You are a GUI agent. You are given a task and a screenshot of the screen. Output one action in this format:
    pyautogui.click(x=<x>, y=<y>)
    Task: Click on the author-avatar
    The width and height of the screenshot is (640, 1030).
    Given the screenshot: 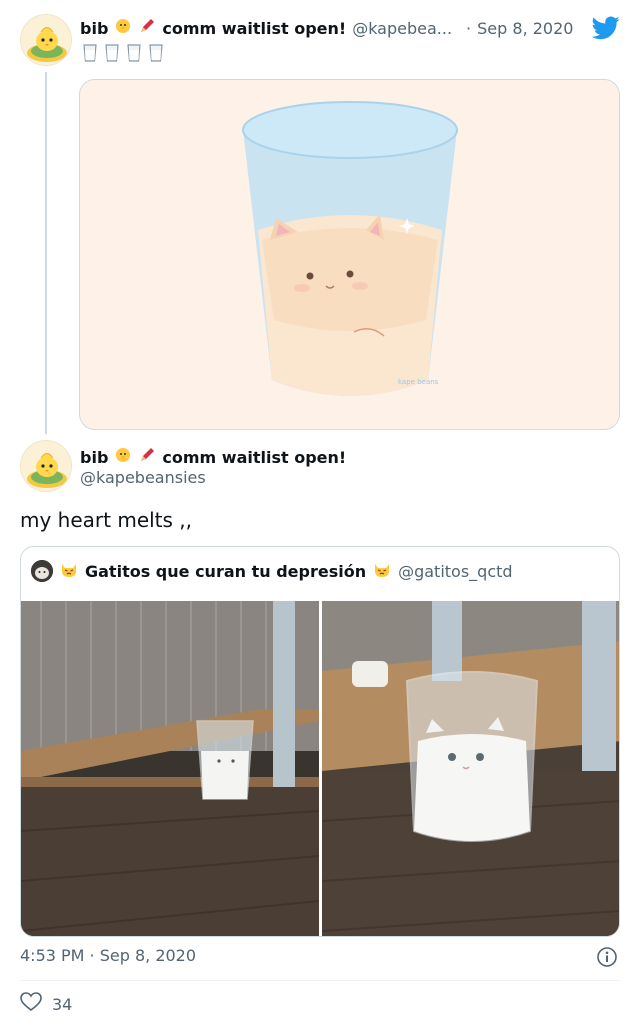 What is the action you would take?
    pyautogui.click(x=46, y=466)
    